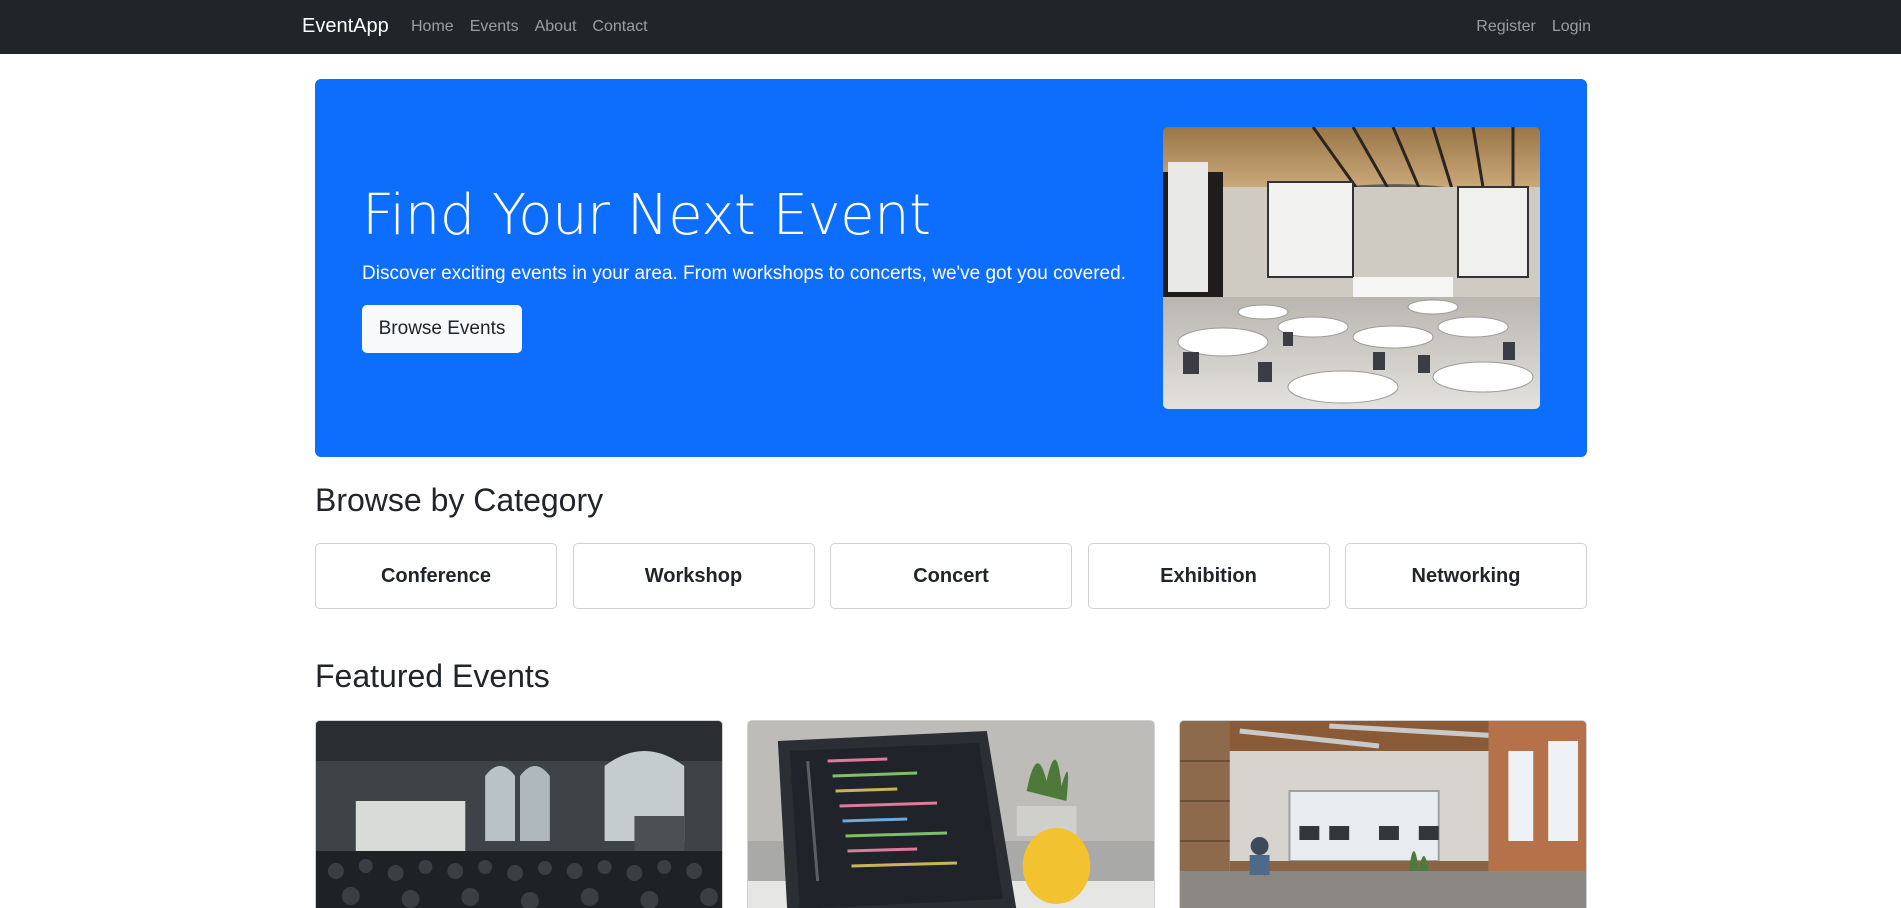 This screenshot has height=908, width=1901. I want to click on nav-link-contact: Contact, so click(619, 27).